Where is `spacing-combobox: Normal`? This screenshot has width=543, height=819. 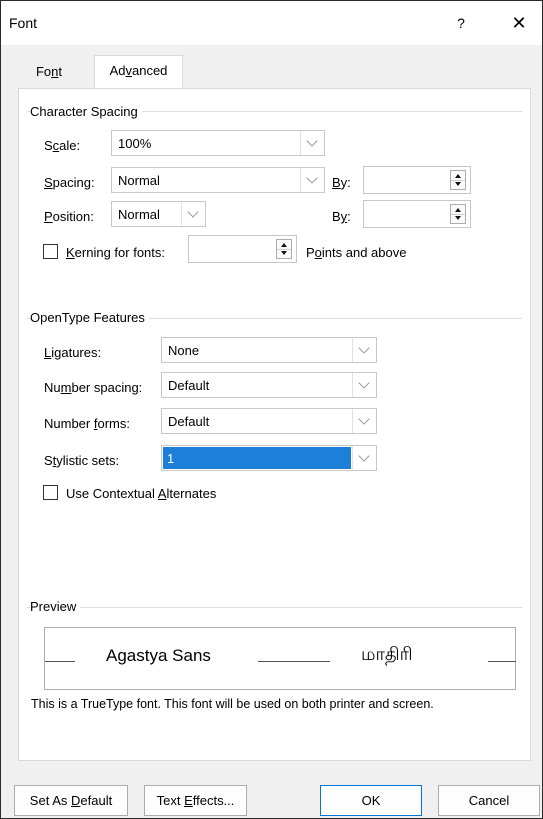
spacing-combobox: Normal is located at coordinates (218, 180).